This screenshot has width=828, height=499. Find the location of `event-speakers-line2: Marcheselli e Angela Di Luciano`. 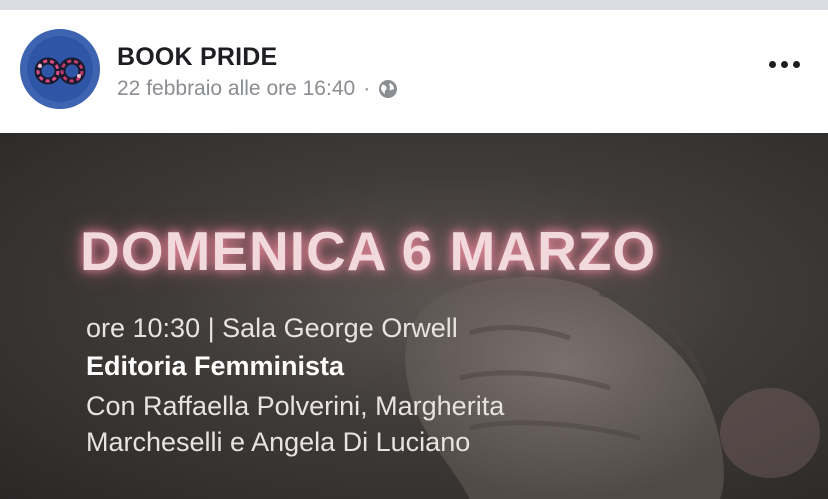

event-speakers-line2: Marcheselli e Angela Di Luciano is located at coordinates (278, 442).